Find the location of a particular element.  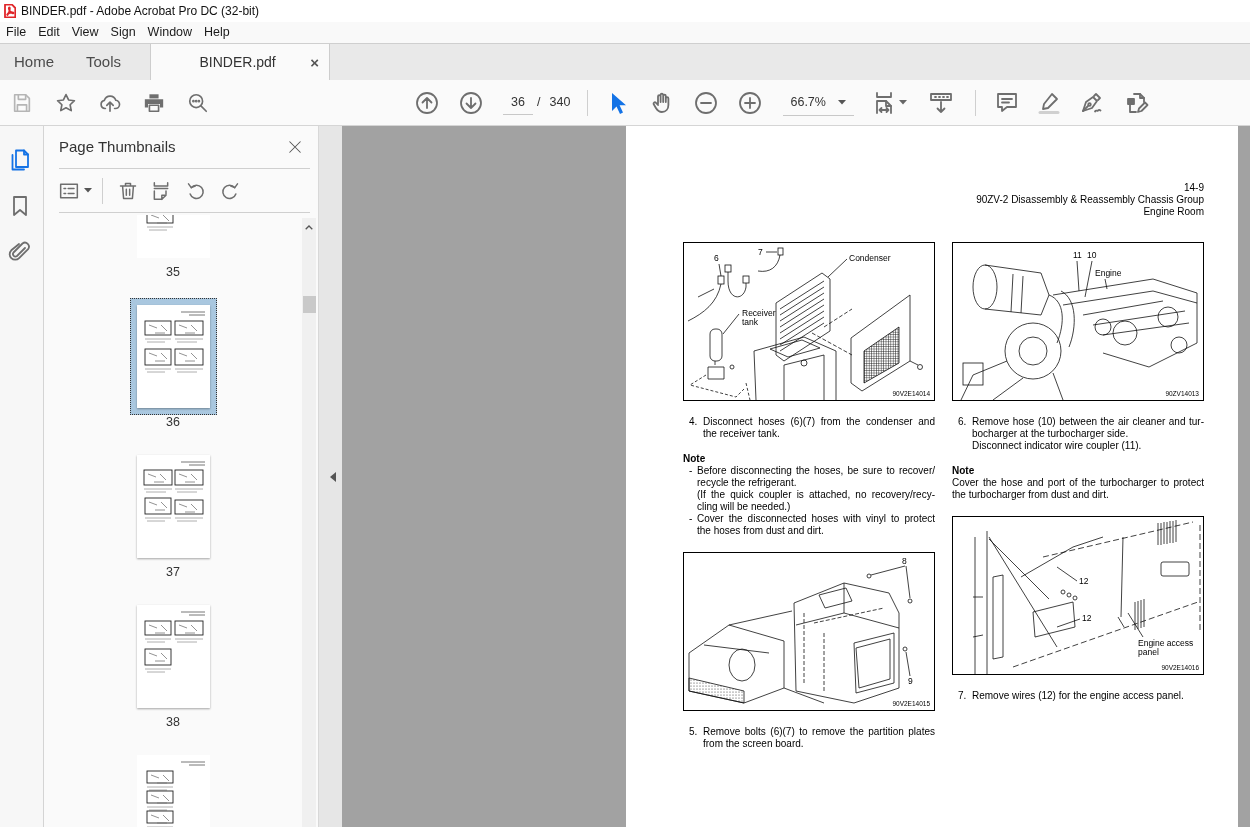

menu-item: Sign is located at coordinates (123, 32).